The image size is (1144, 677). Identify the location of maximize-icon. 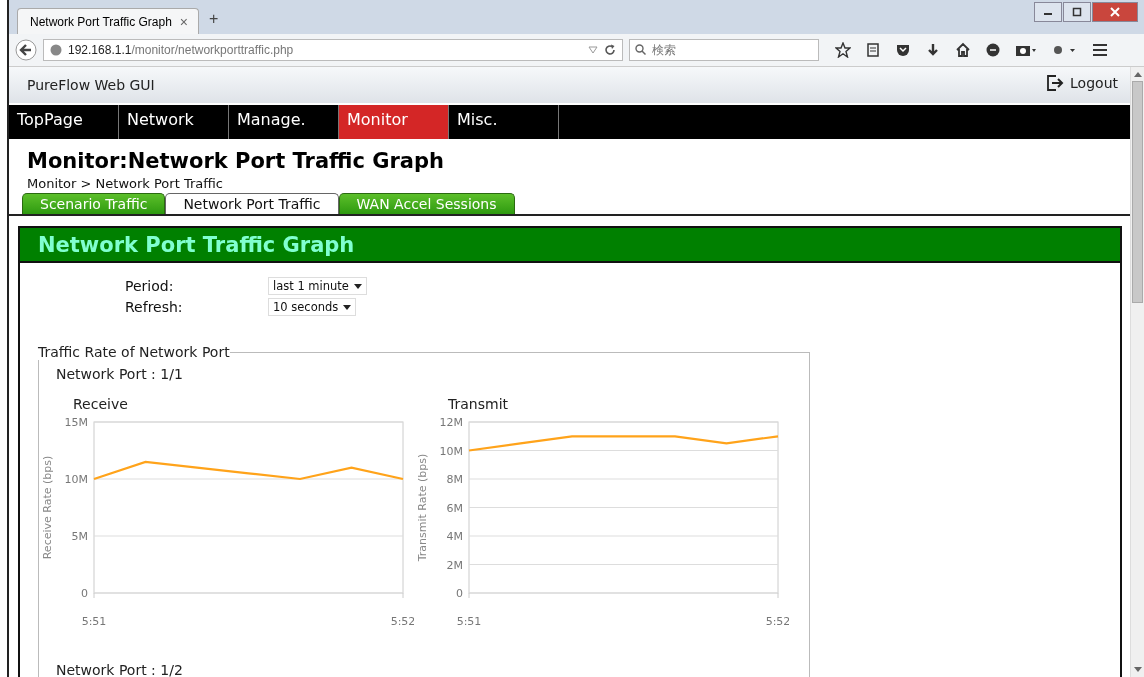
(1077, 12).